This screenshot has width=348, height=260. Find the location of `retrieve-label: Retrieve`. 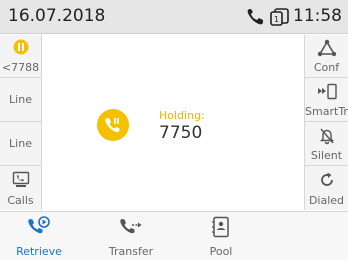

retrieve-label: Retrieve is located at coordinates (39, 251).